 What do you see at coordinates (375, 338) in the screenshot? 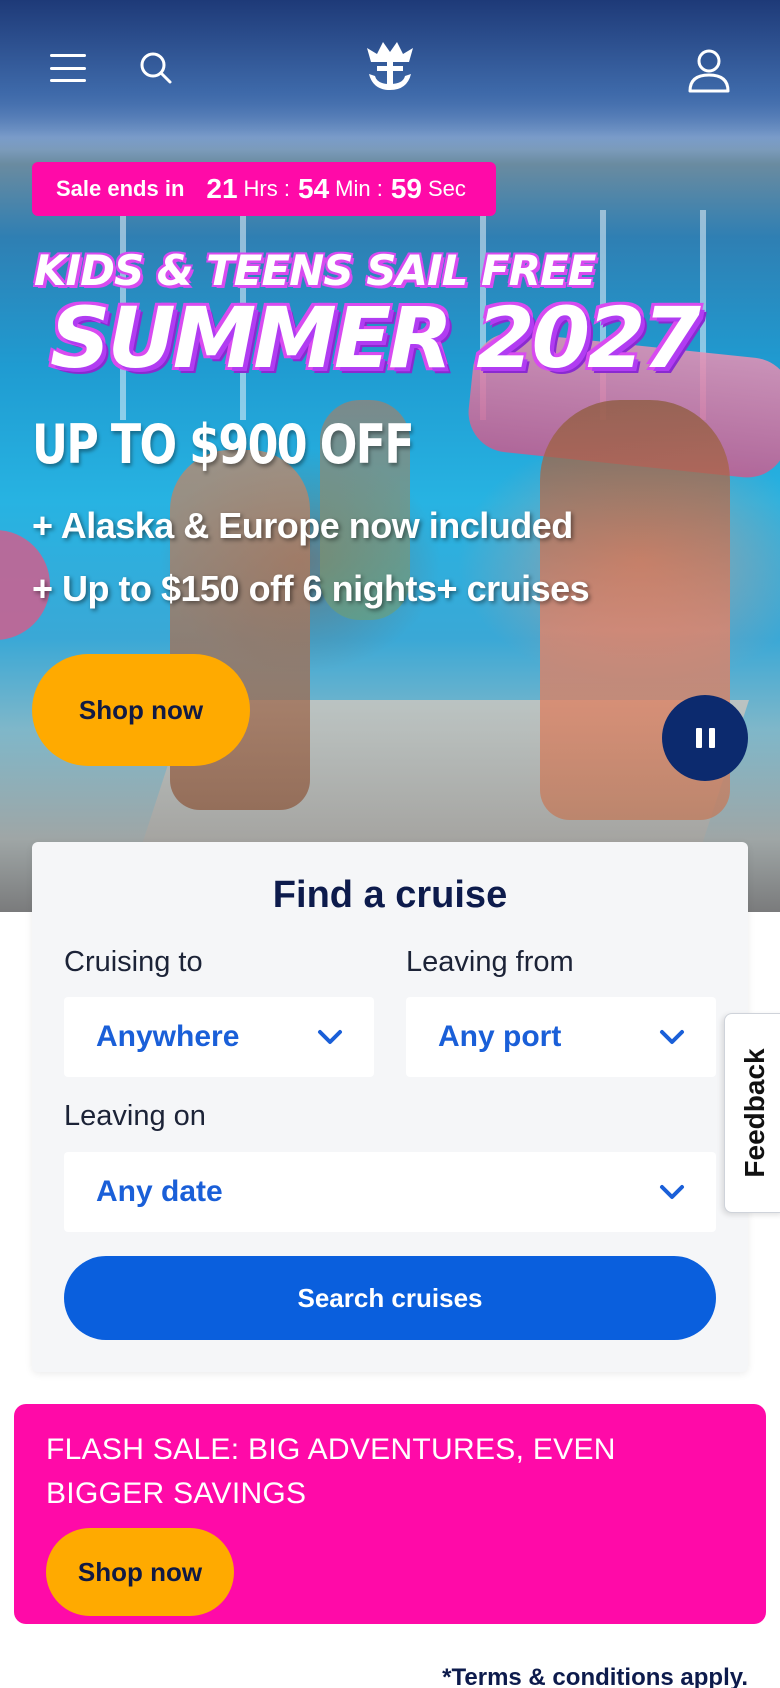
I see `promo-headline-big: SUMMER 2027` at bounding box center [375, 338].